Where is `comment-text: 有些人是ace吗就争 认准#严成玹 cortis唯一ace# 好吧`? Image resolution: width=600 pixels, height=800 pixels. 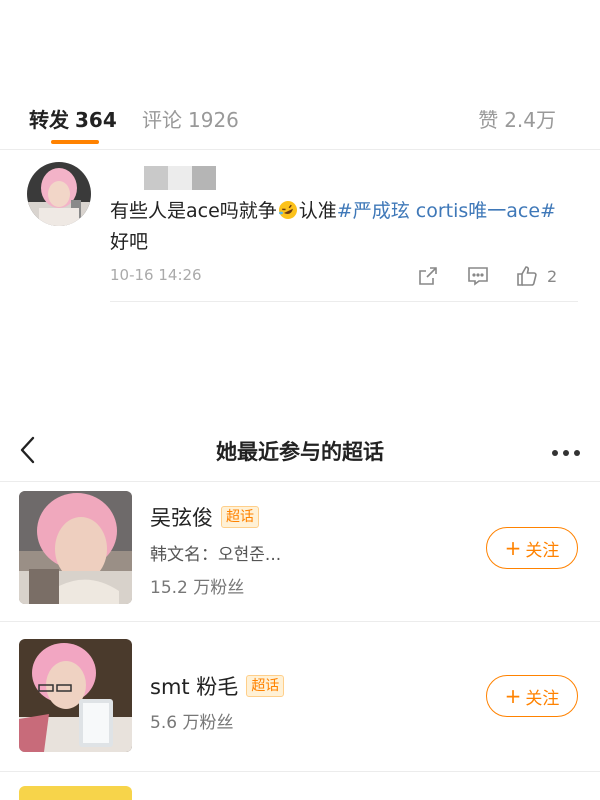 comment-text: 有些人是ace吗就争 认准#严成玹 cortis唯一ace# 好吧 is located at coordinates (345, 227).